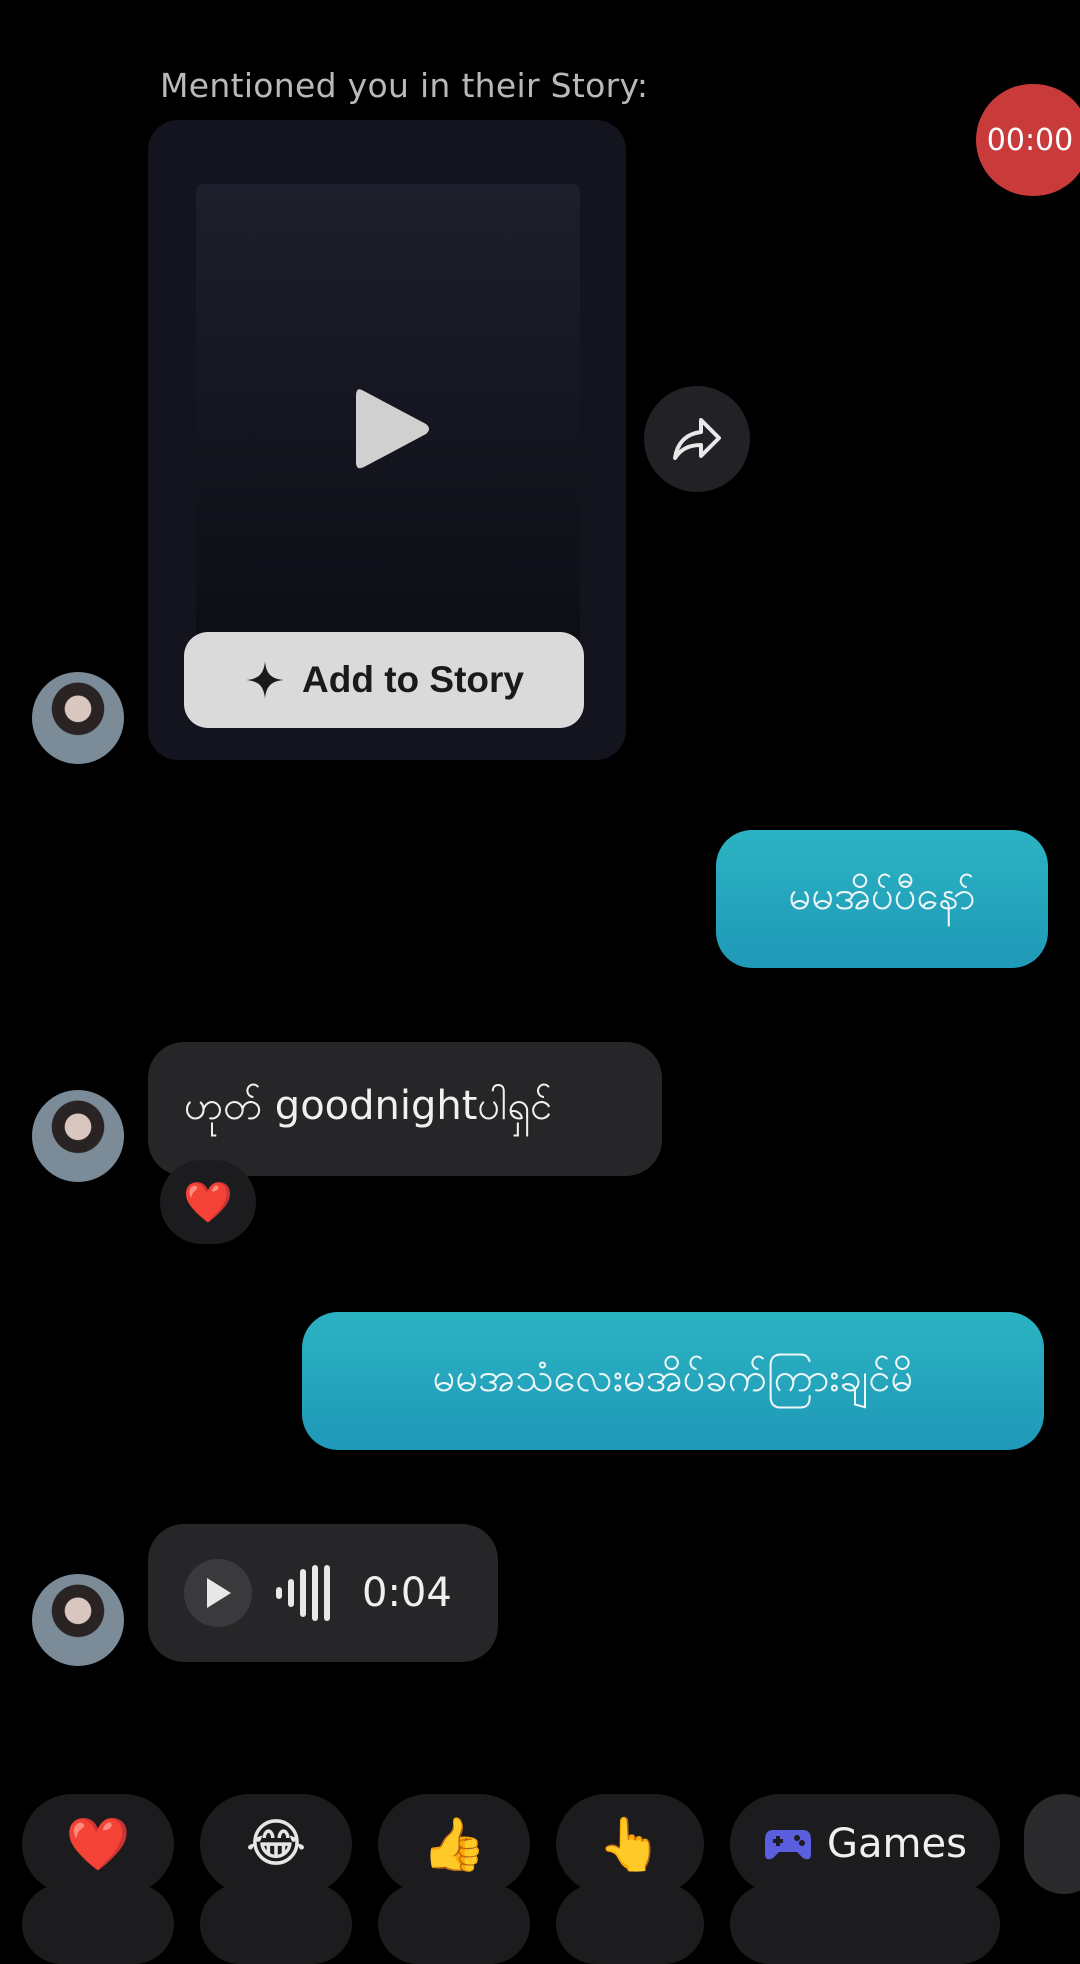  Describe the element at coordinates (673, 1377) in the screenshot. I see `message-text: မမအသံလေးမအိပ်ခက်ကြားချင်မိ` at that location.